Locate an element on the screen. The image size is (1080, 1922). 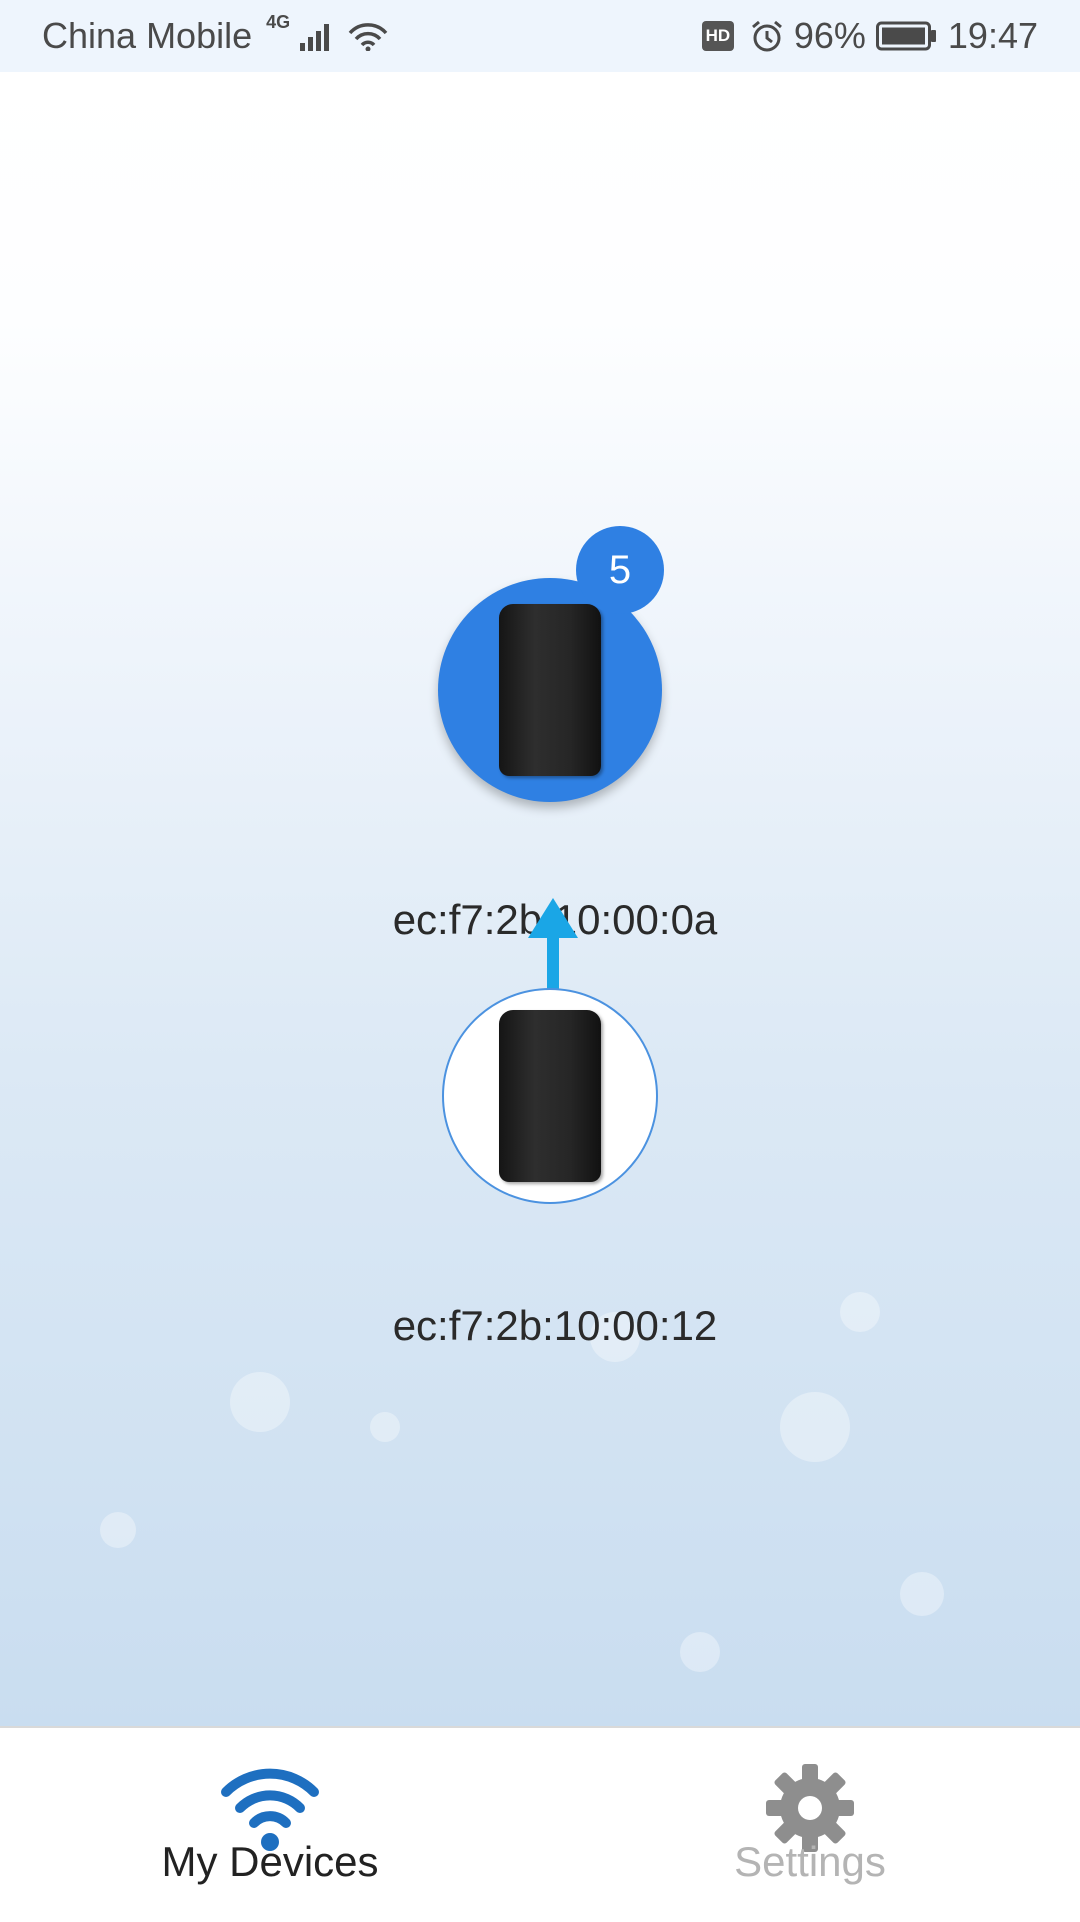
satellite-node is located at coordinates (550, 1096).